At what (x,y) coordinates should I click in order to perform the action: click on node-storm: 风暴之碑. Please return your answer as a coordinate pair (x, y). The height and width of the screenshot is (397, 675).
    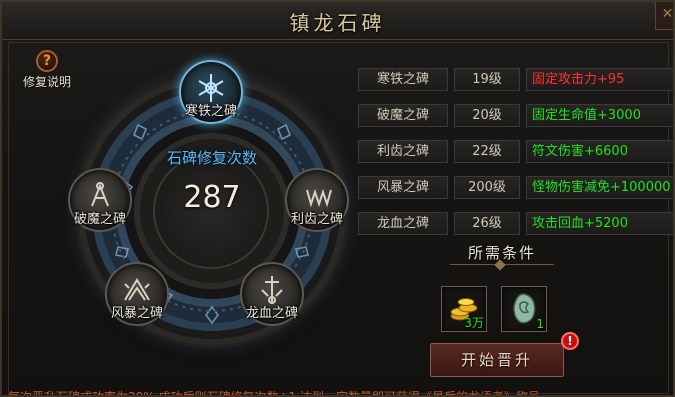
    Looking at the image, I should click on (137, 294).